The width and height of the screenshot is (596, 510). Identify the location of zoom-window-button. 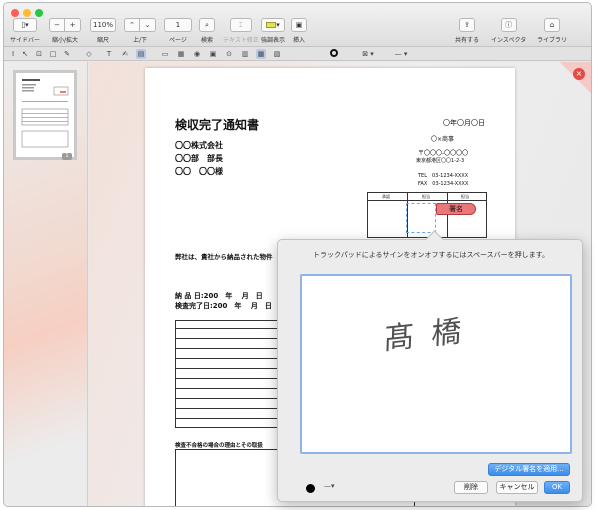
(39, 13).